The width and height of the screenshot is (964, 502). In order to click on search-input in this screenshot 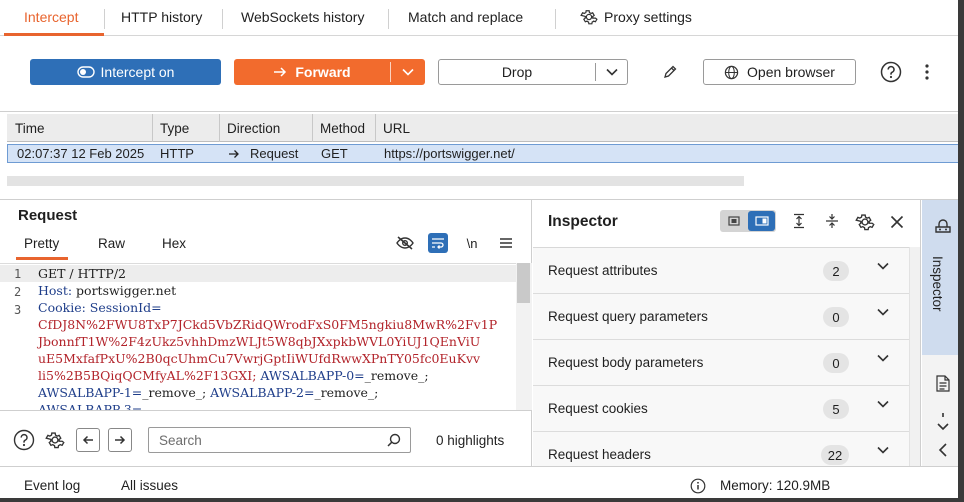, I will do `click(267, 440)`.